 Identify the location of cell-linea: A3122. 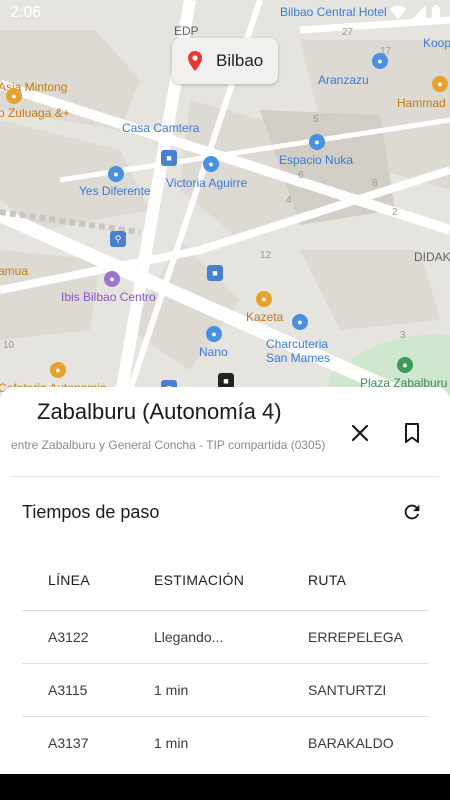
(68, 637).